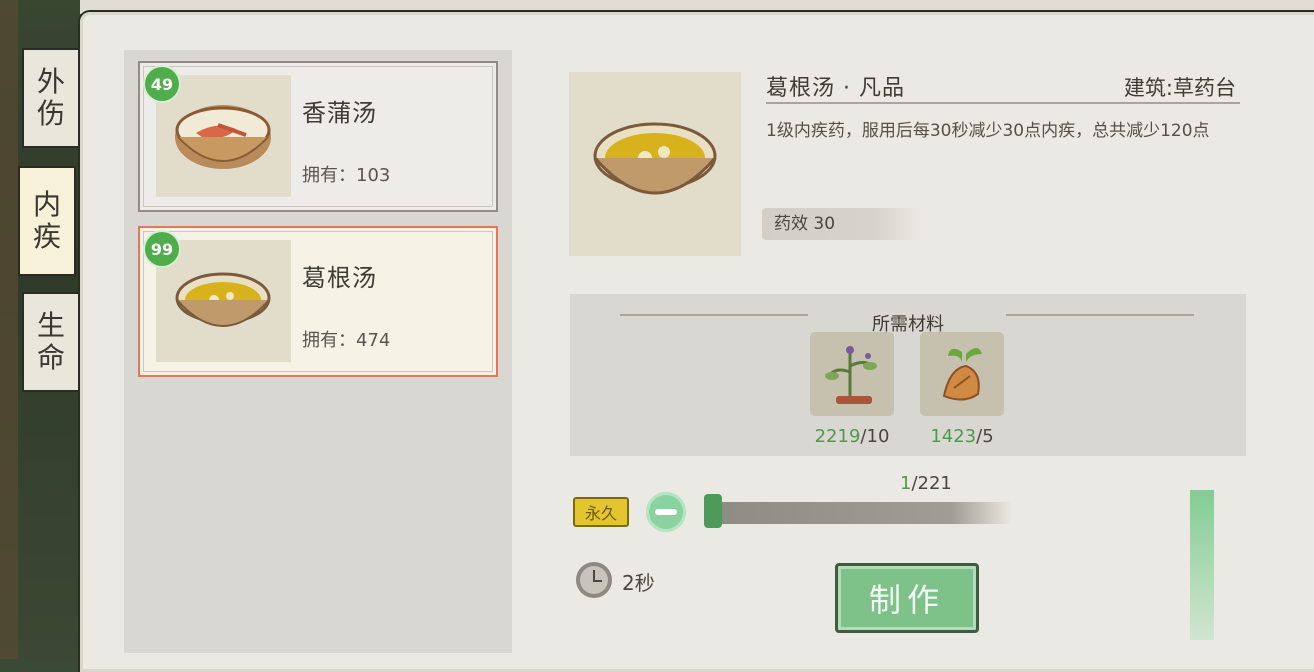 This screenshot has width=1314, height=672. I want to click on decrease-quantity-button, so click(666, 512).